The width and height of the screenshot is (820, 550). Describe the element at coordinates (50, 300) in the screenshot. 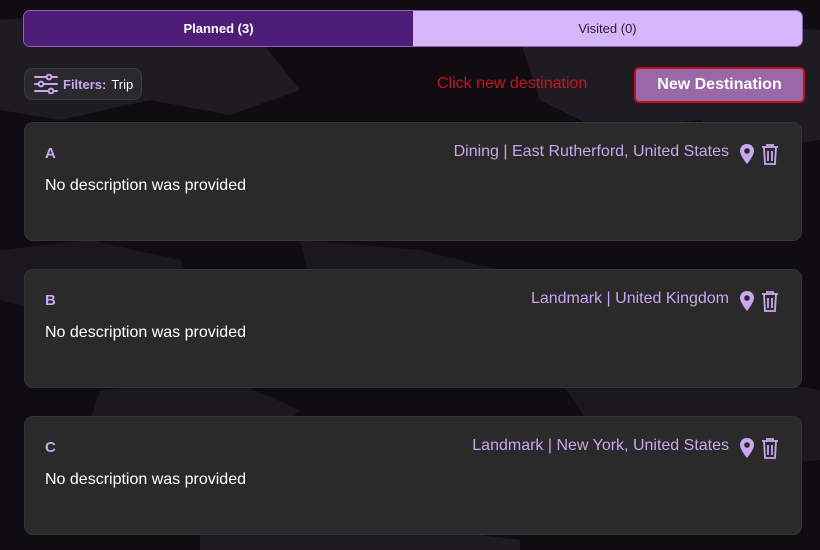

I see `card-title: B` at that location.